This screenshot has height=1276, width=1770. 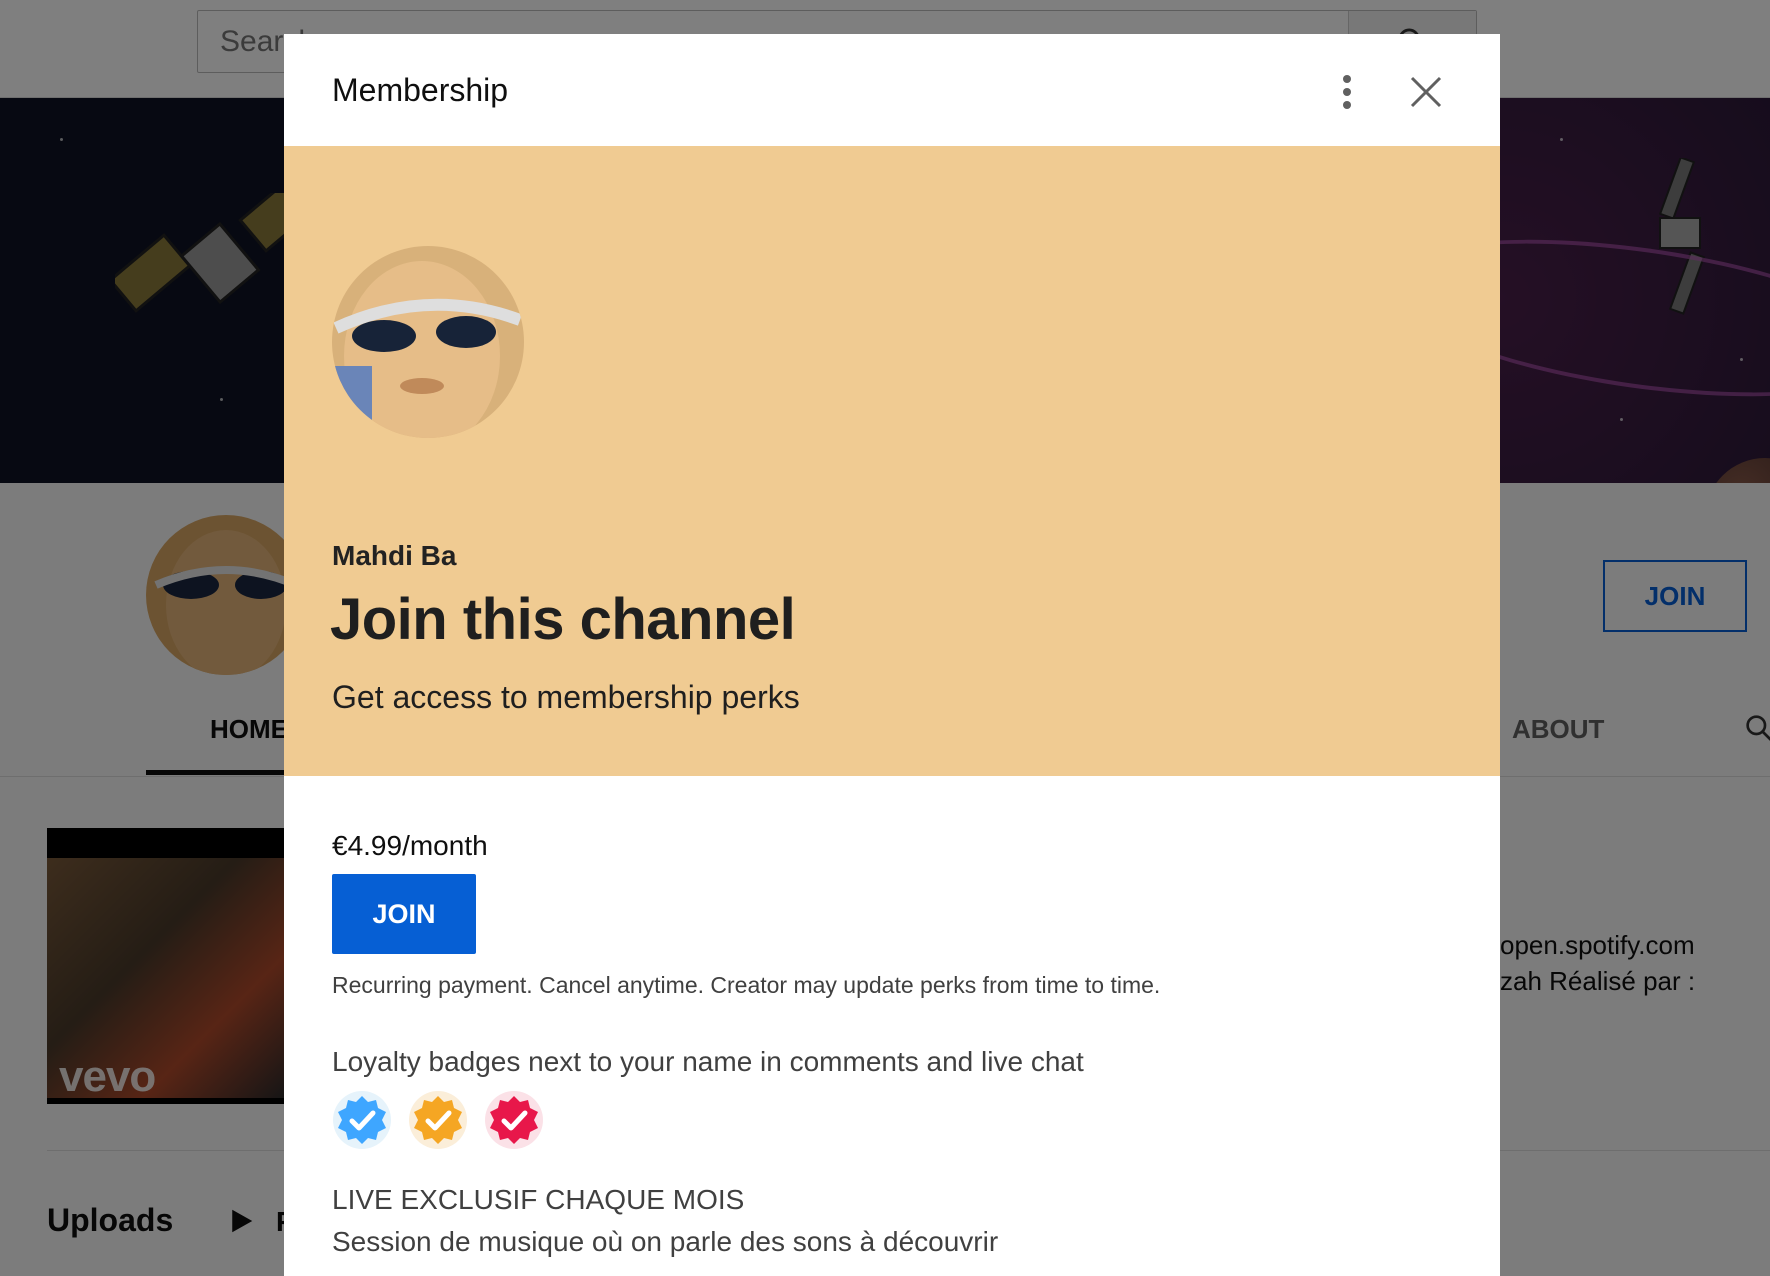 What do you see at coordinates (362, 1120) in the screenshot?
I see `badge-blue-check-icon` at bounding box center [362, 1120].